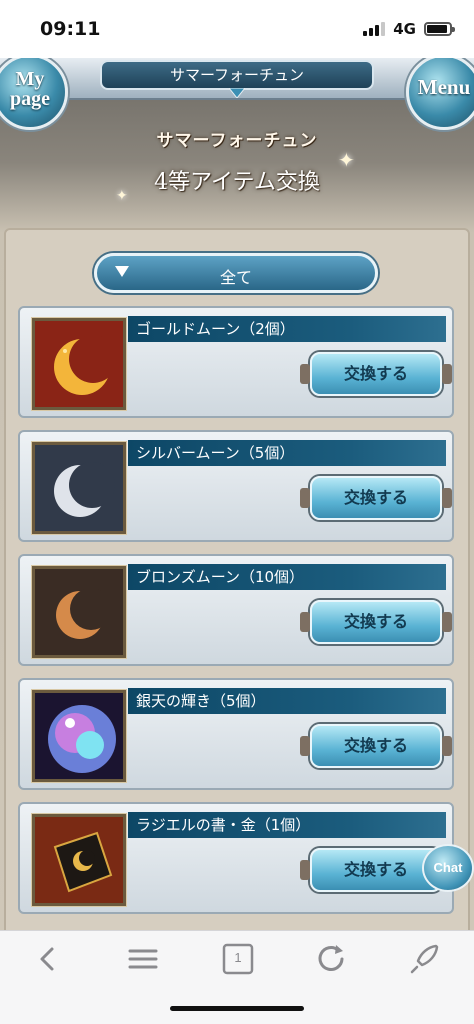 The image size is (474, 1024). What do you see at coordinates (374, 29) in the screenshot?
I see `signal-icon` at bounding box center [374, 29].